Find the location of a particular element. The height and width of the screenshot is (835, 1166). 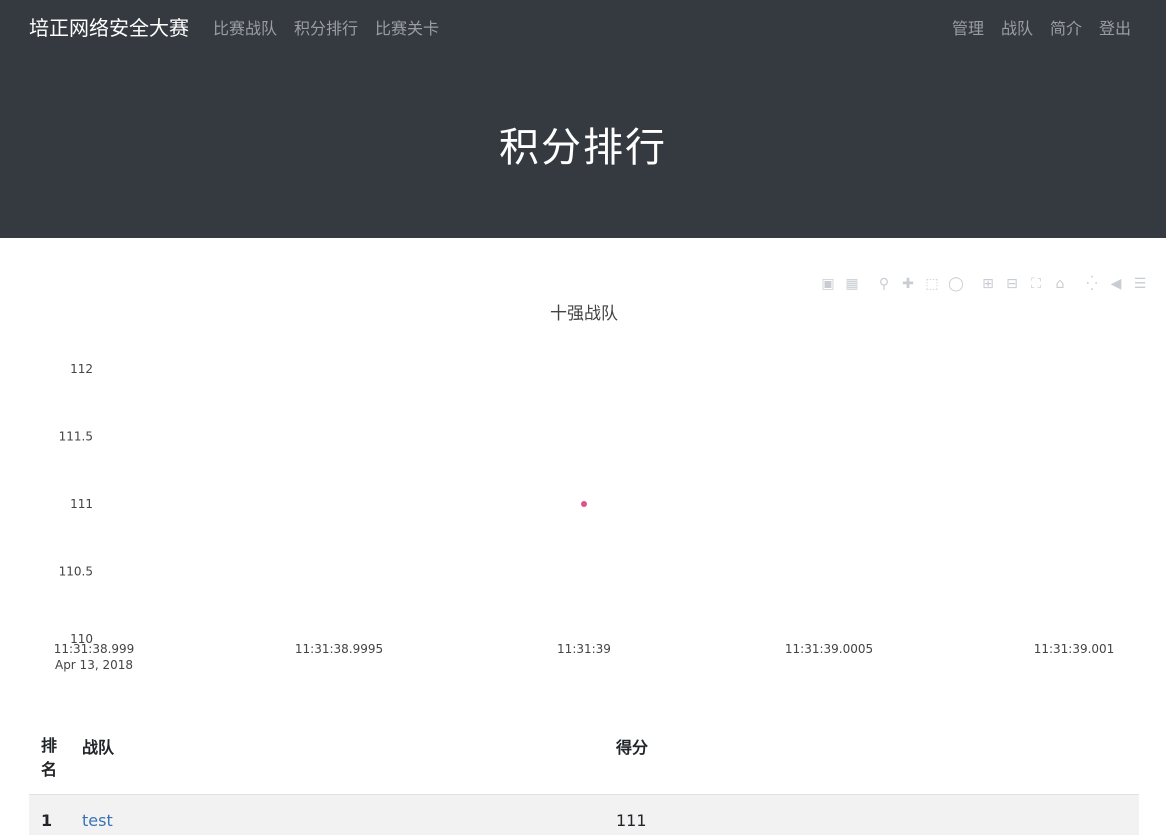

nav-link-teams: 比赛战队 is located at coordinates (245, 27).